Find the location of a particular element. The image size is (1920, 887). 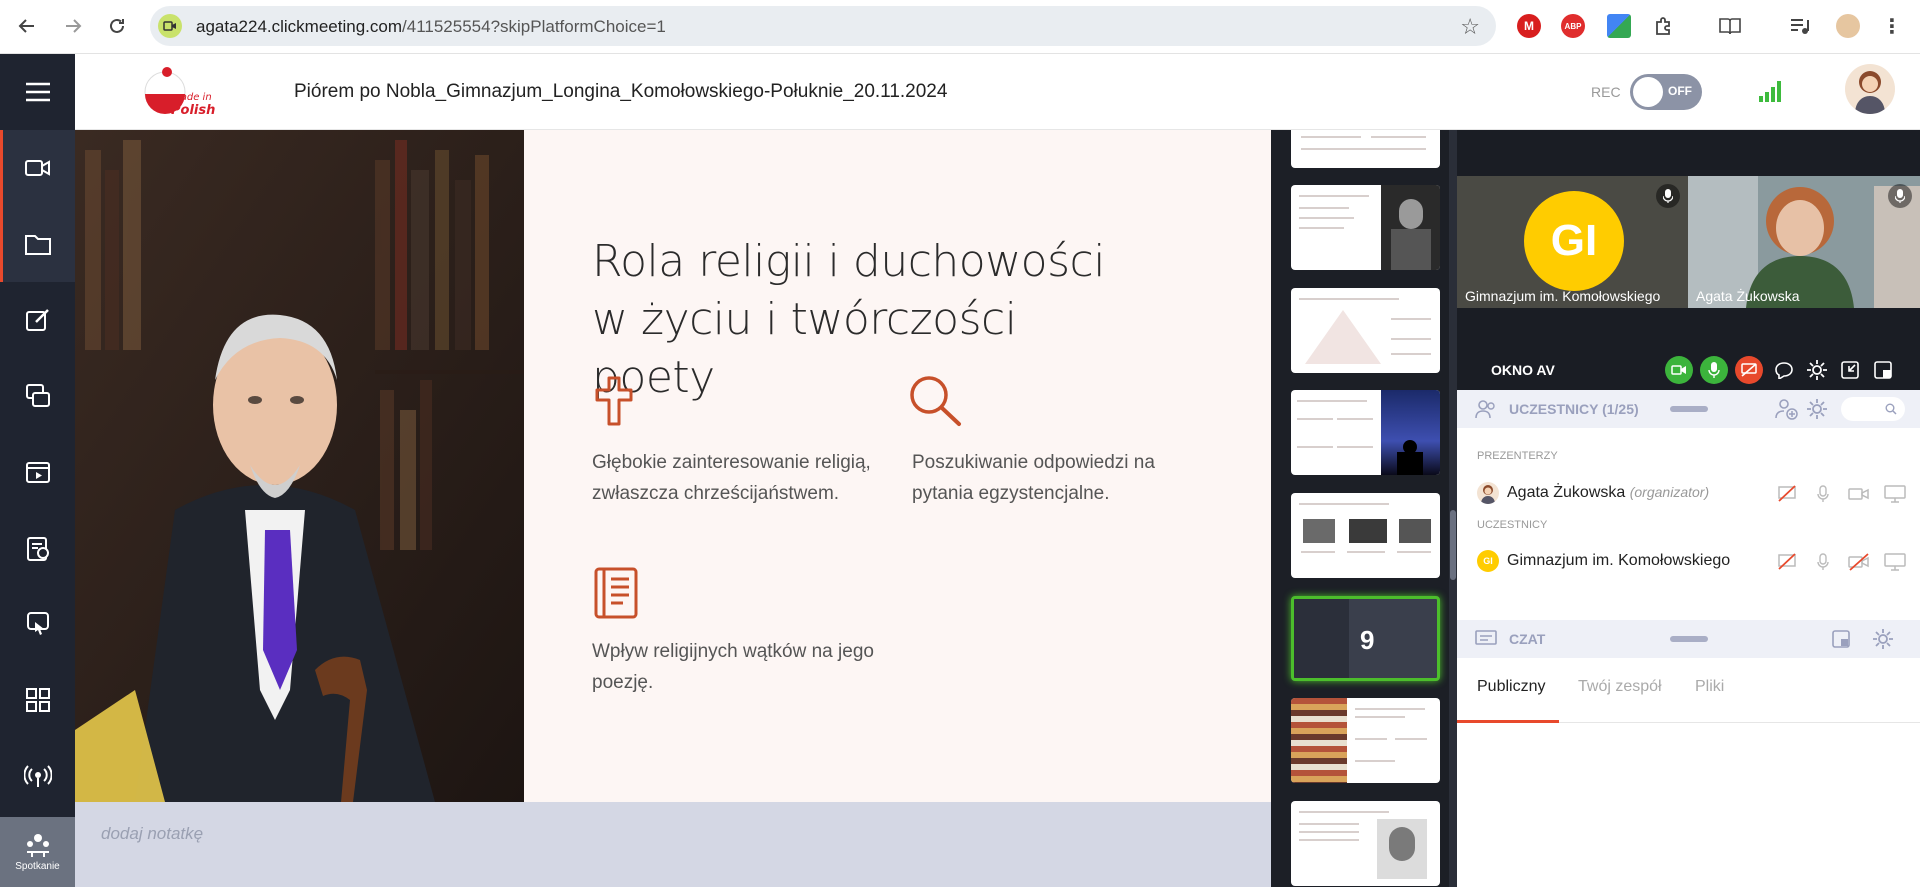

quiz-icon is located at coordinates (37, 548).